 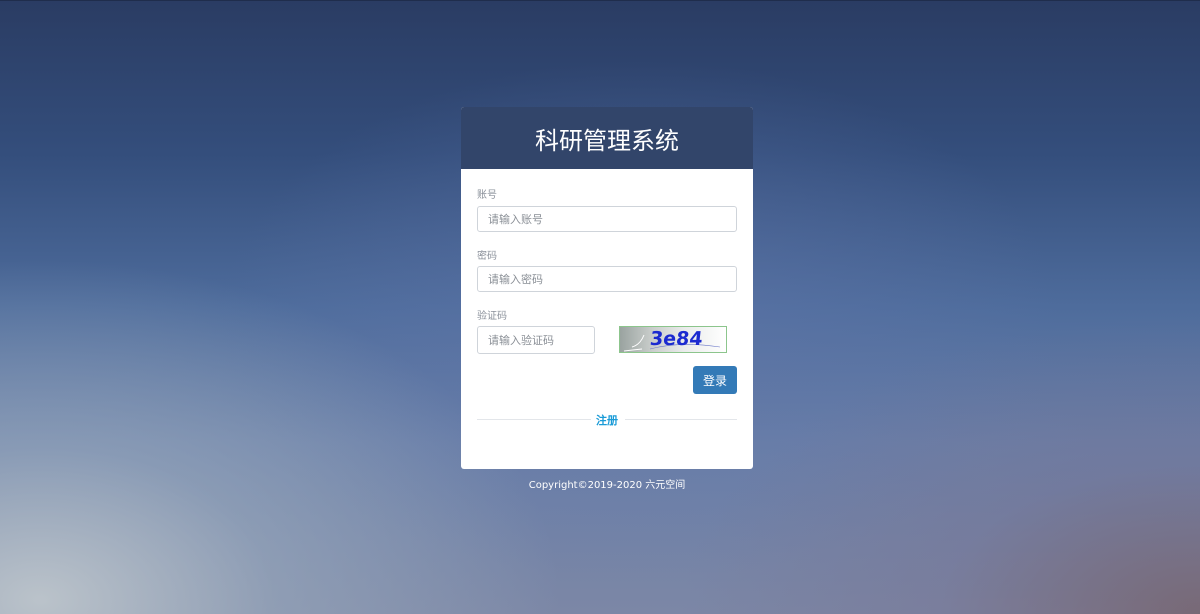 What do you see at coordinates (607, 279) in the screenshot?
I see `password-input` at bounding box center [607, 279].